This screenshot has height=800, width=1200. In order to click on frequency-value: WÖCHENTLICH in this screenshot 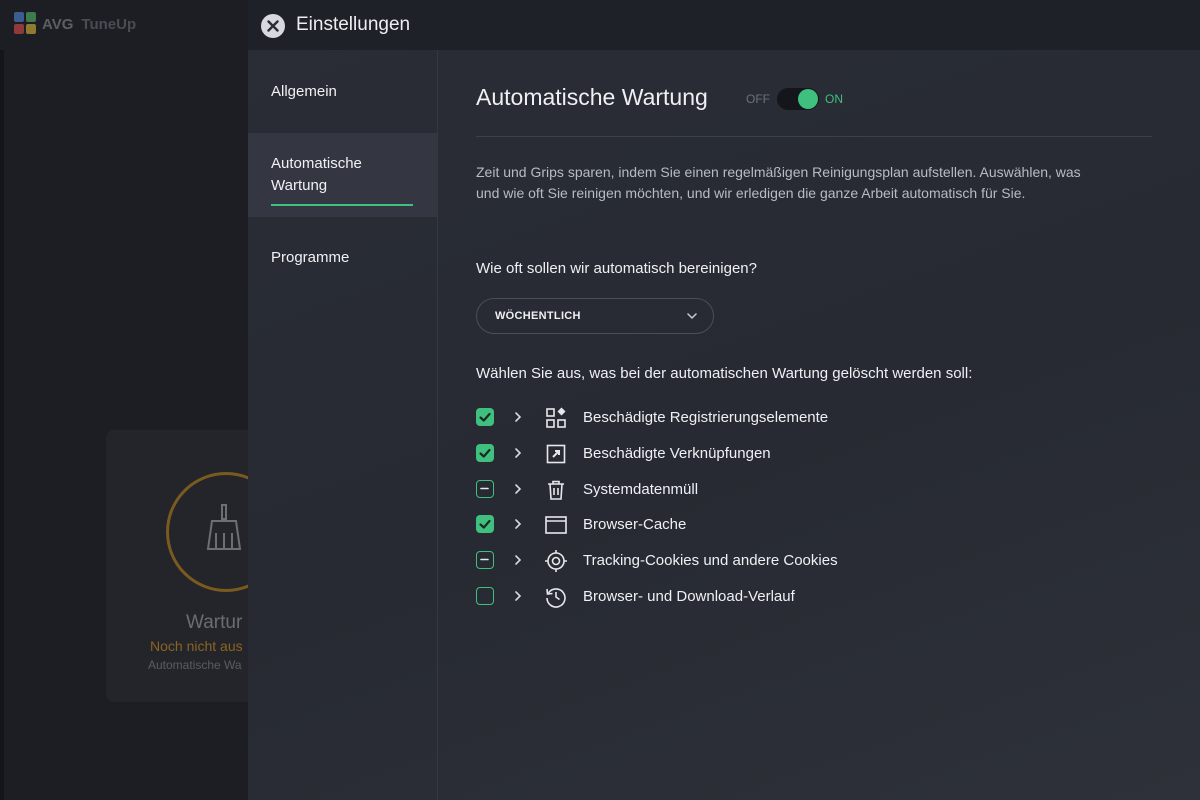, I will do `click(538, 316)`.